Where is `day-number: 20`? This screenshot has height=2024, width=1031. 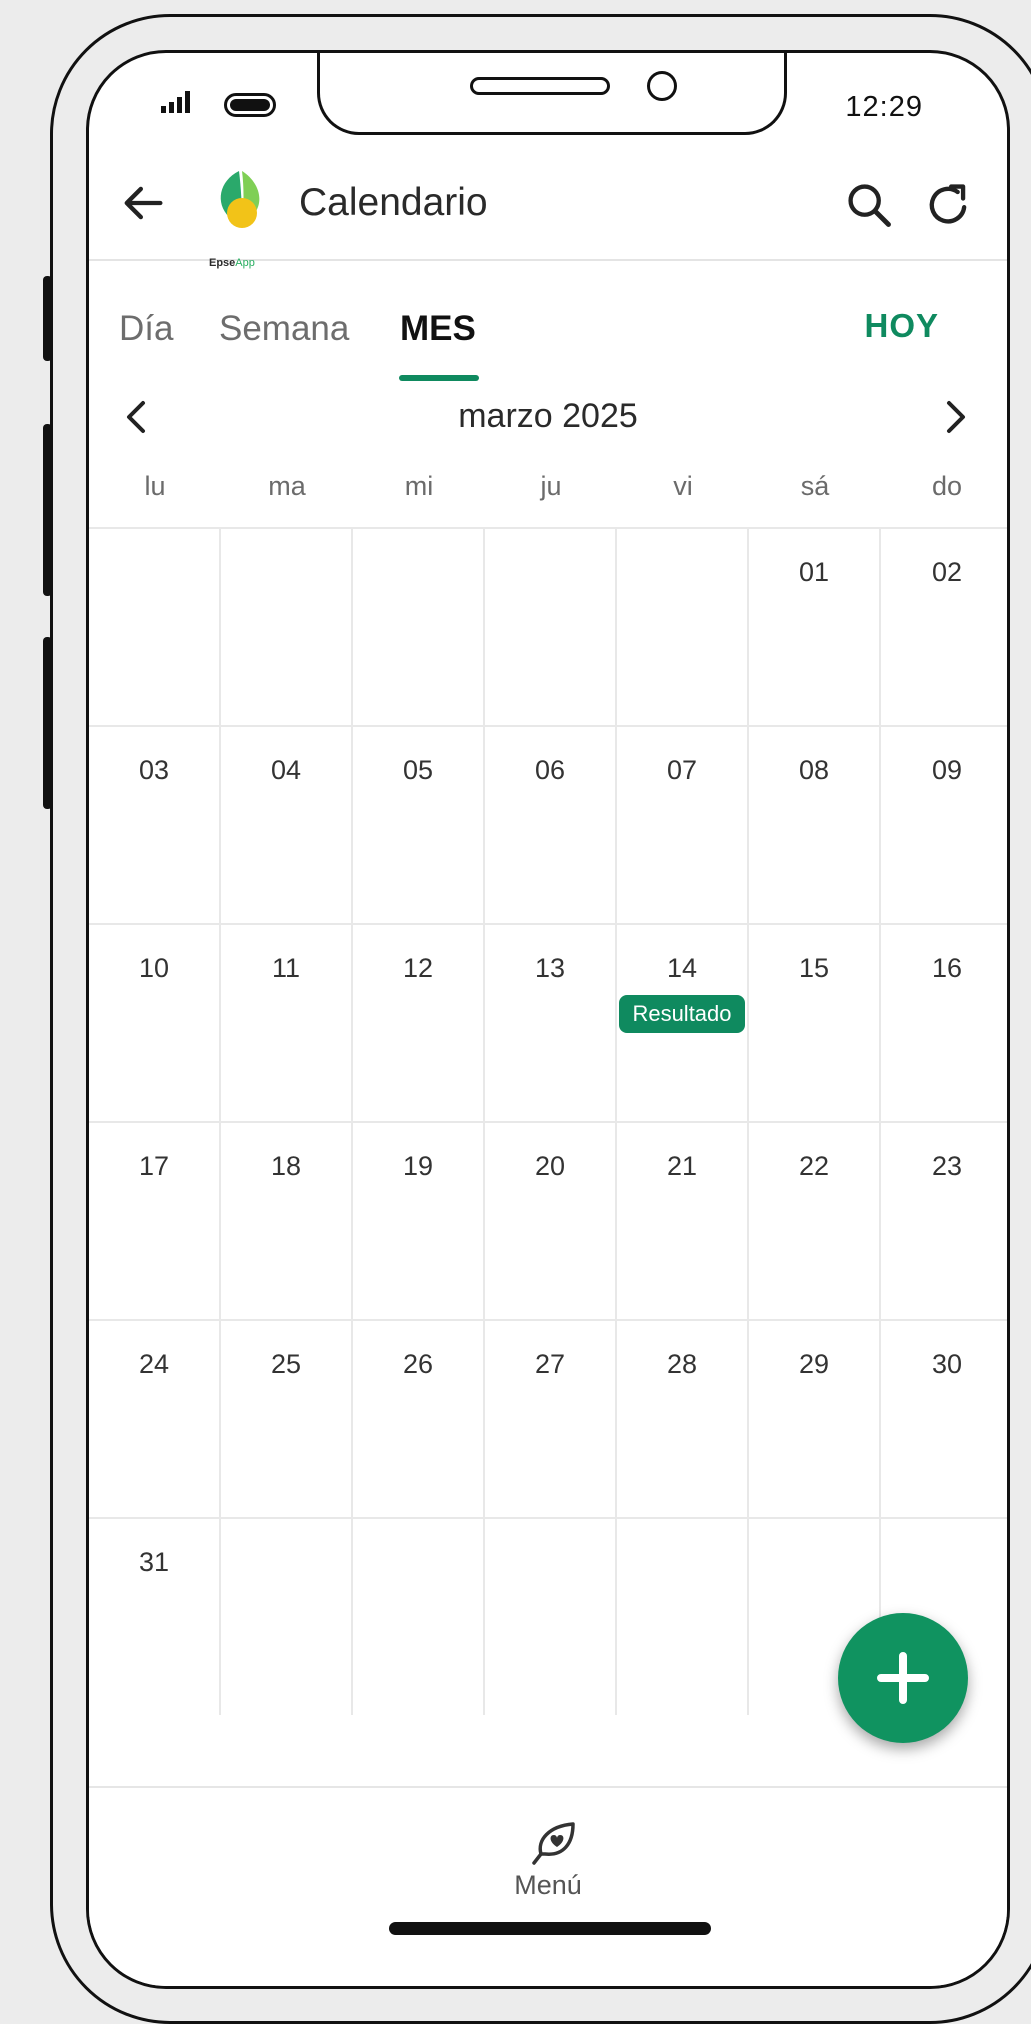 day-number: 20 is located at coordinates (550, 1166).